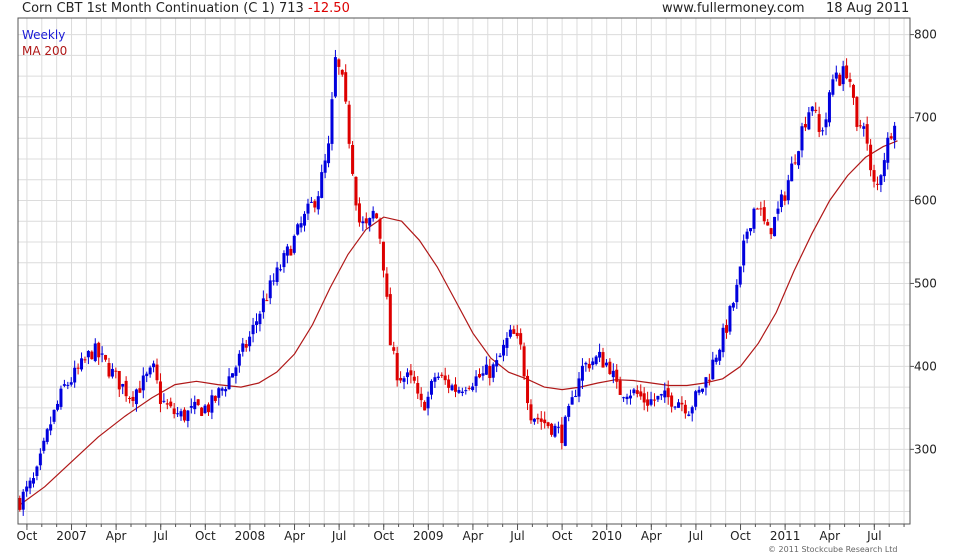 Image resolution: width=960 pixels, height=560 pixels. What do you see at coordinates (733, 8) in the screenshot?
I see `site-label: www.fullermoney.com` at bounding box center [733, 8].